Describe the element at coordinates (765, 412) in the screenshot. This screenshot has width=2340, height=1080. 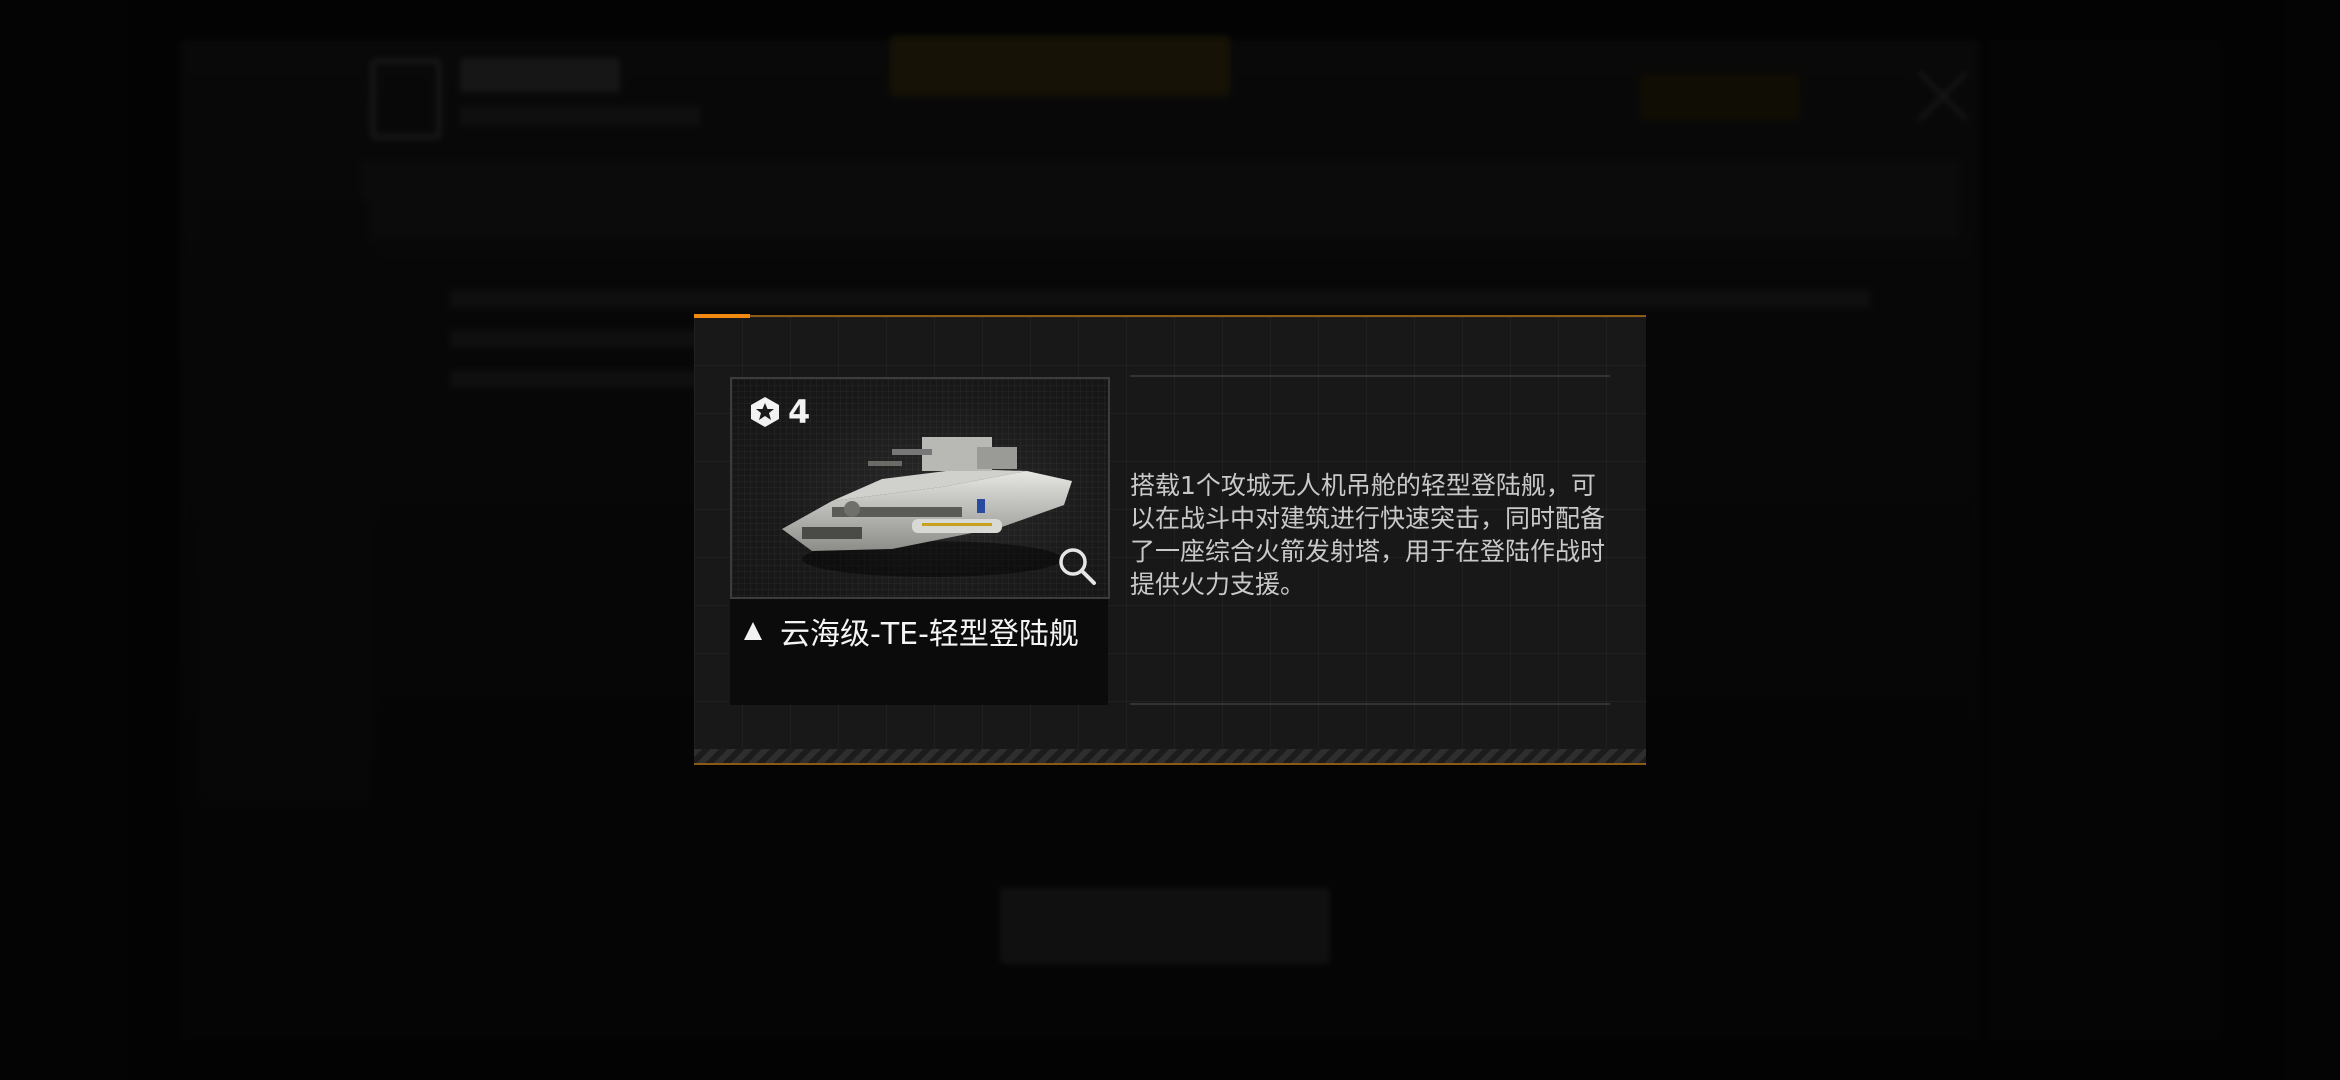
I see `tier-emblem-icon` at that location.